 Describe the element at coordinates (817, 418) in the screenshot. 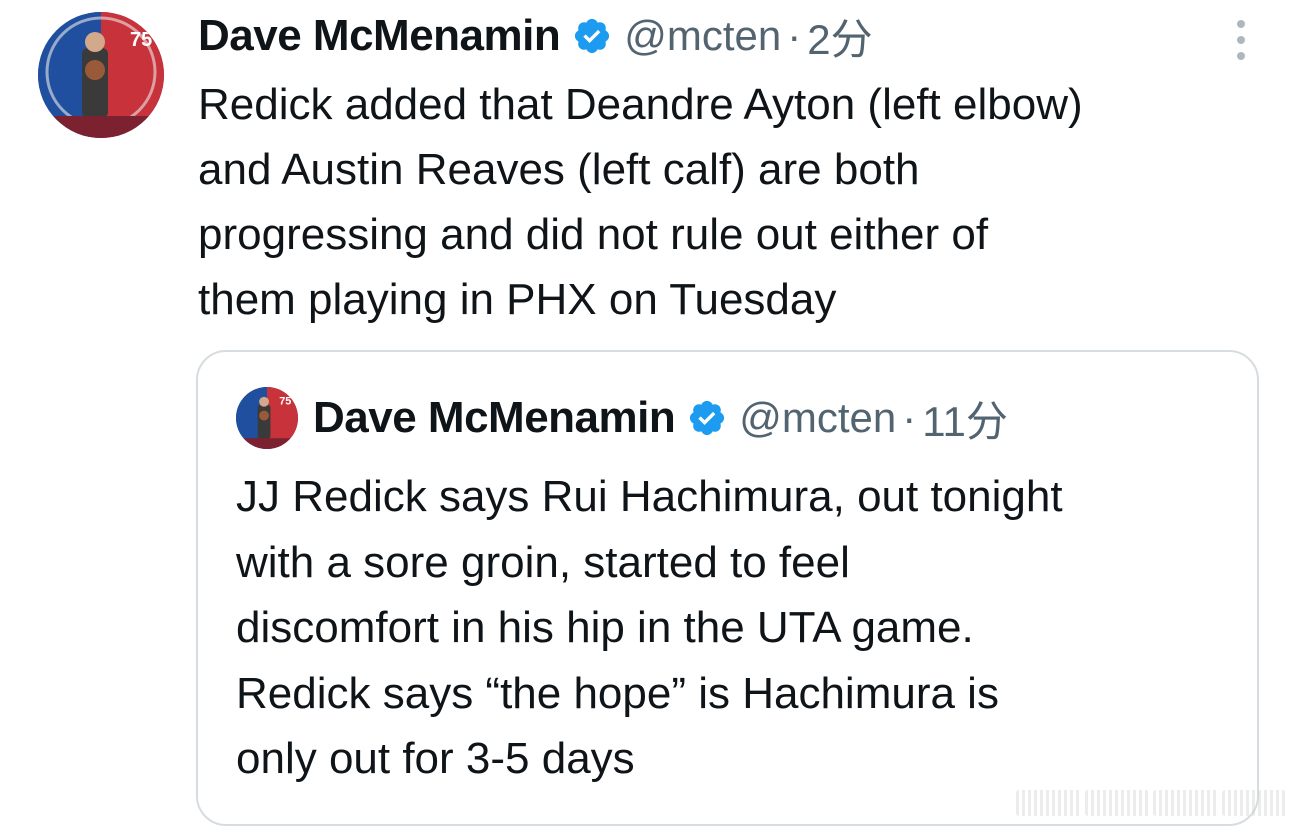

I see `quoted-author-handle: @mcten` at that location.